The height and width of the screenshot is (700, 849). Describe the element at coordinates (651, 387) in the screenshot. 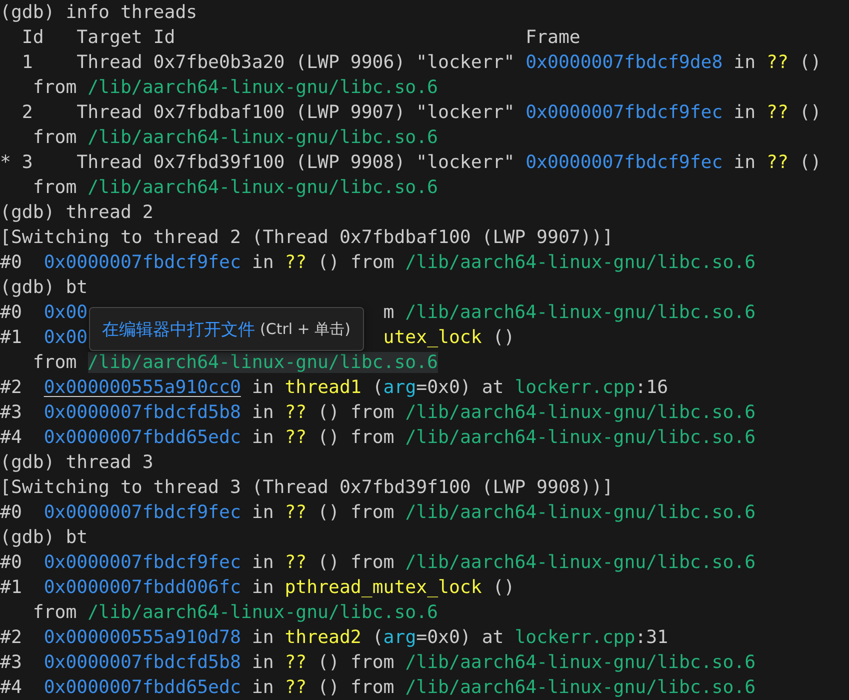

I see `terminal-text: :16` at that location.